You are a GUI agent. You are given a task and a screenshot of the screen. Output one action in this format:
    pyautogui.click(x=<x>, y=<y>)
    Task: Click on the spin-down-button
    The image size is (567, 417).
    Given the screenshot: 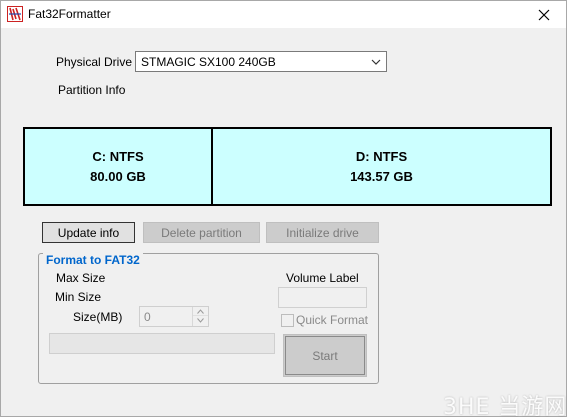 What is the action you would take?
    pyautogui.click(x=200, y=320)
    